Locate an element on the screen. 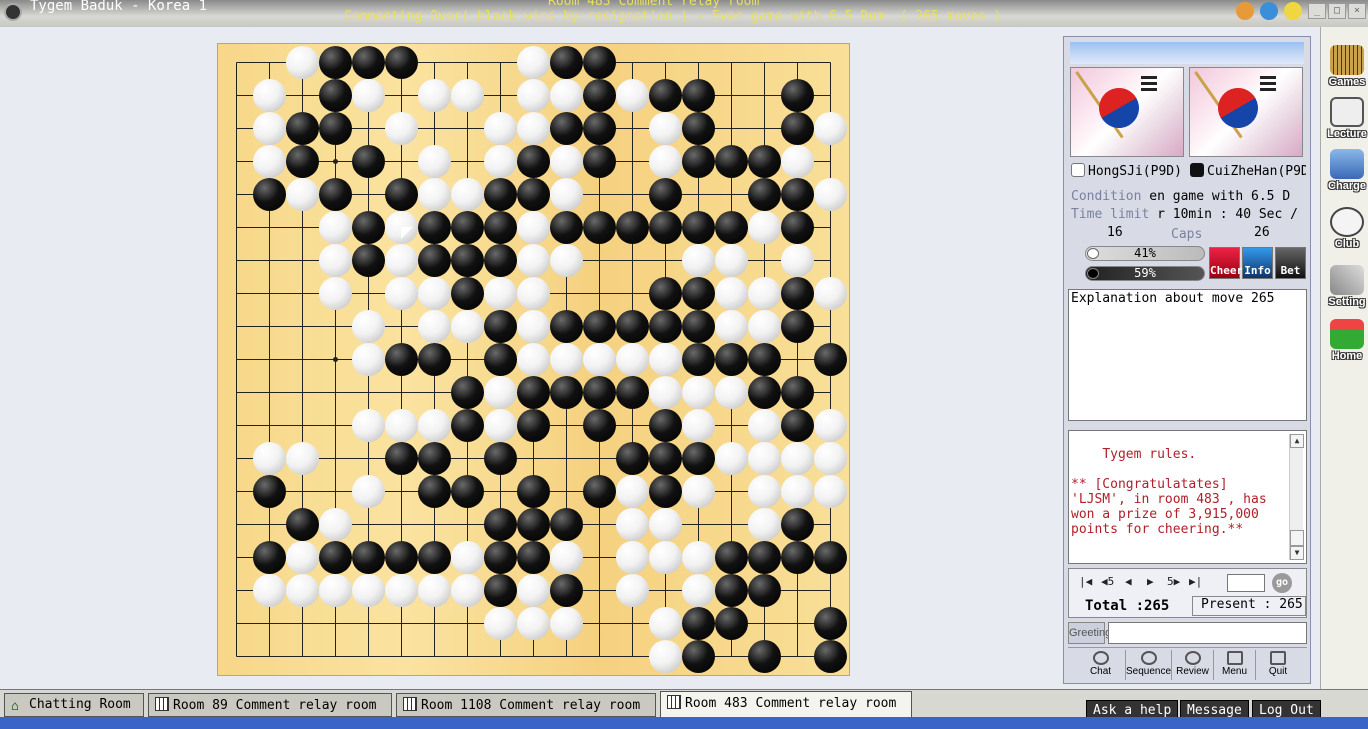  lightbulb-icon is located at coordinates (1293, 11).